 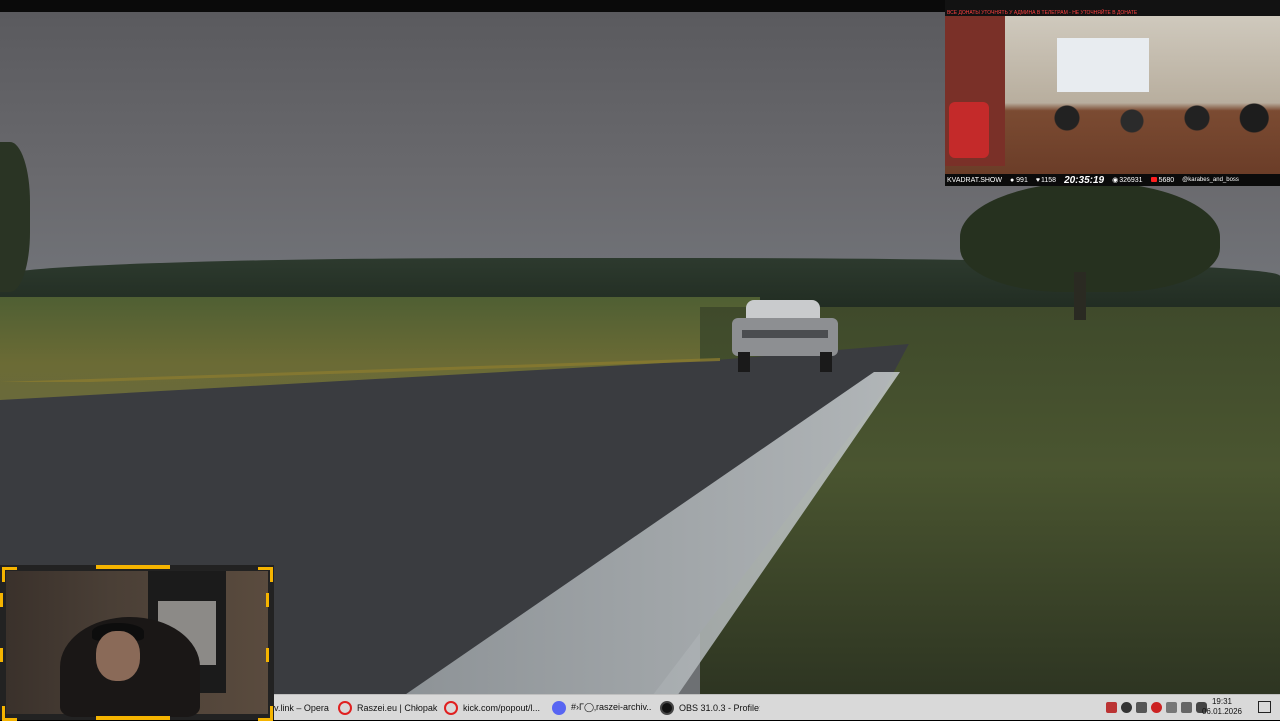 I want to click on webcam-feed, so click(x=137, y=642).